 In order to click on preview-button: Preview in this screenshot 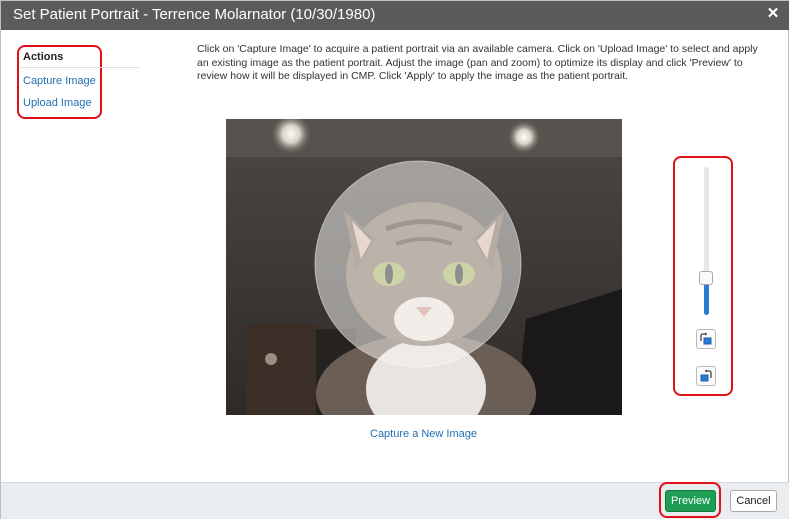, I will do `click(690, 501)`.